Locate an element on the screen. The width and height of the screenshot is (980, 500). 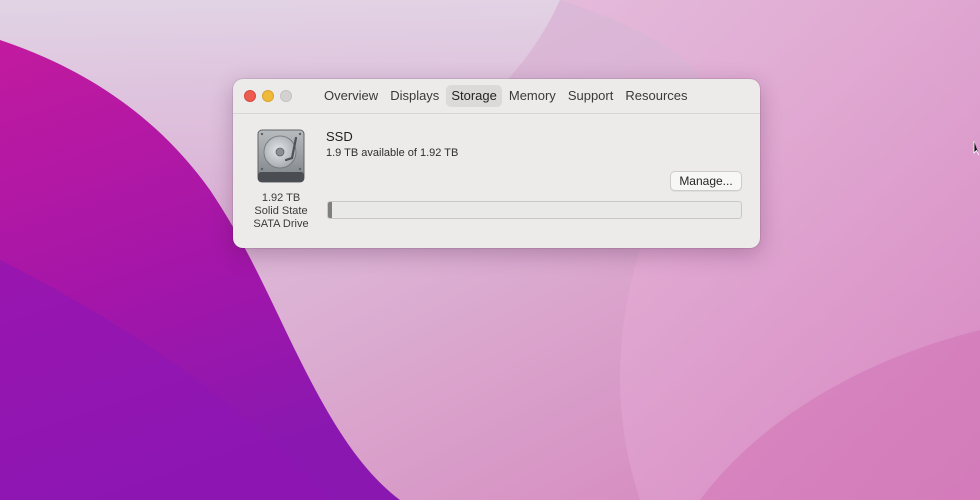
drive-type: Solid State is located at coordinates (281, 211).